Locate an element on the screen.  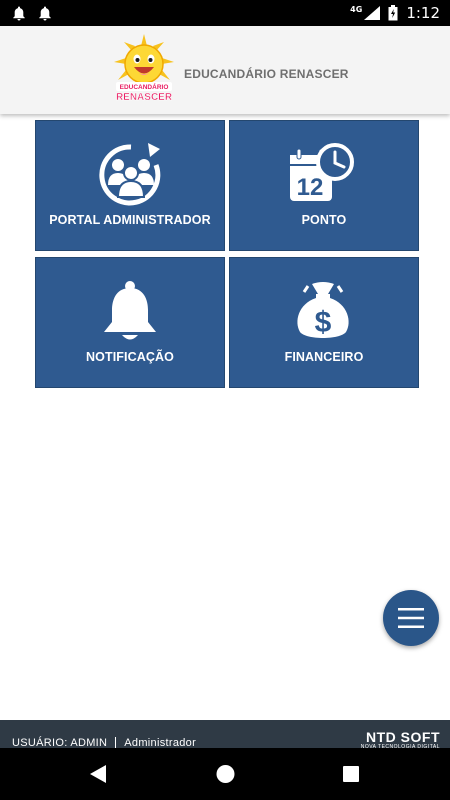
system-nav-bar is located at coordinates (225, 774).